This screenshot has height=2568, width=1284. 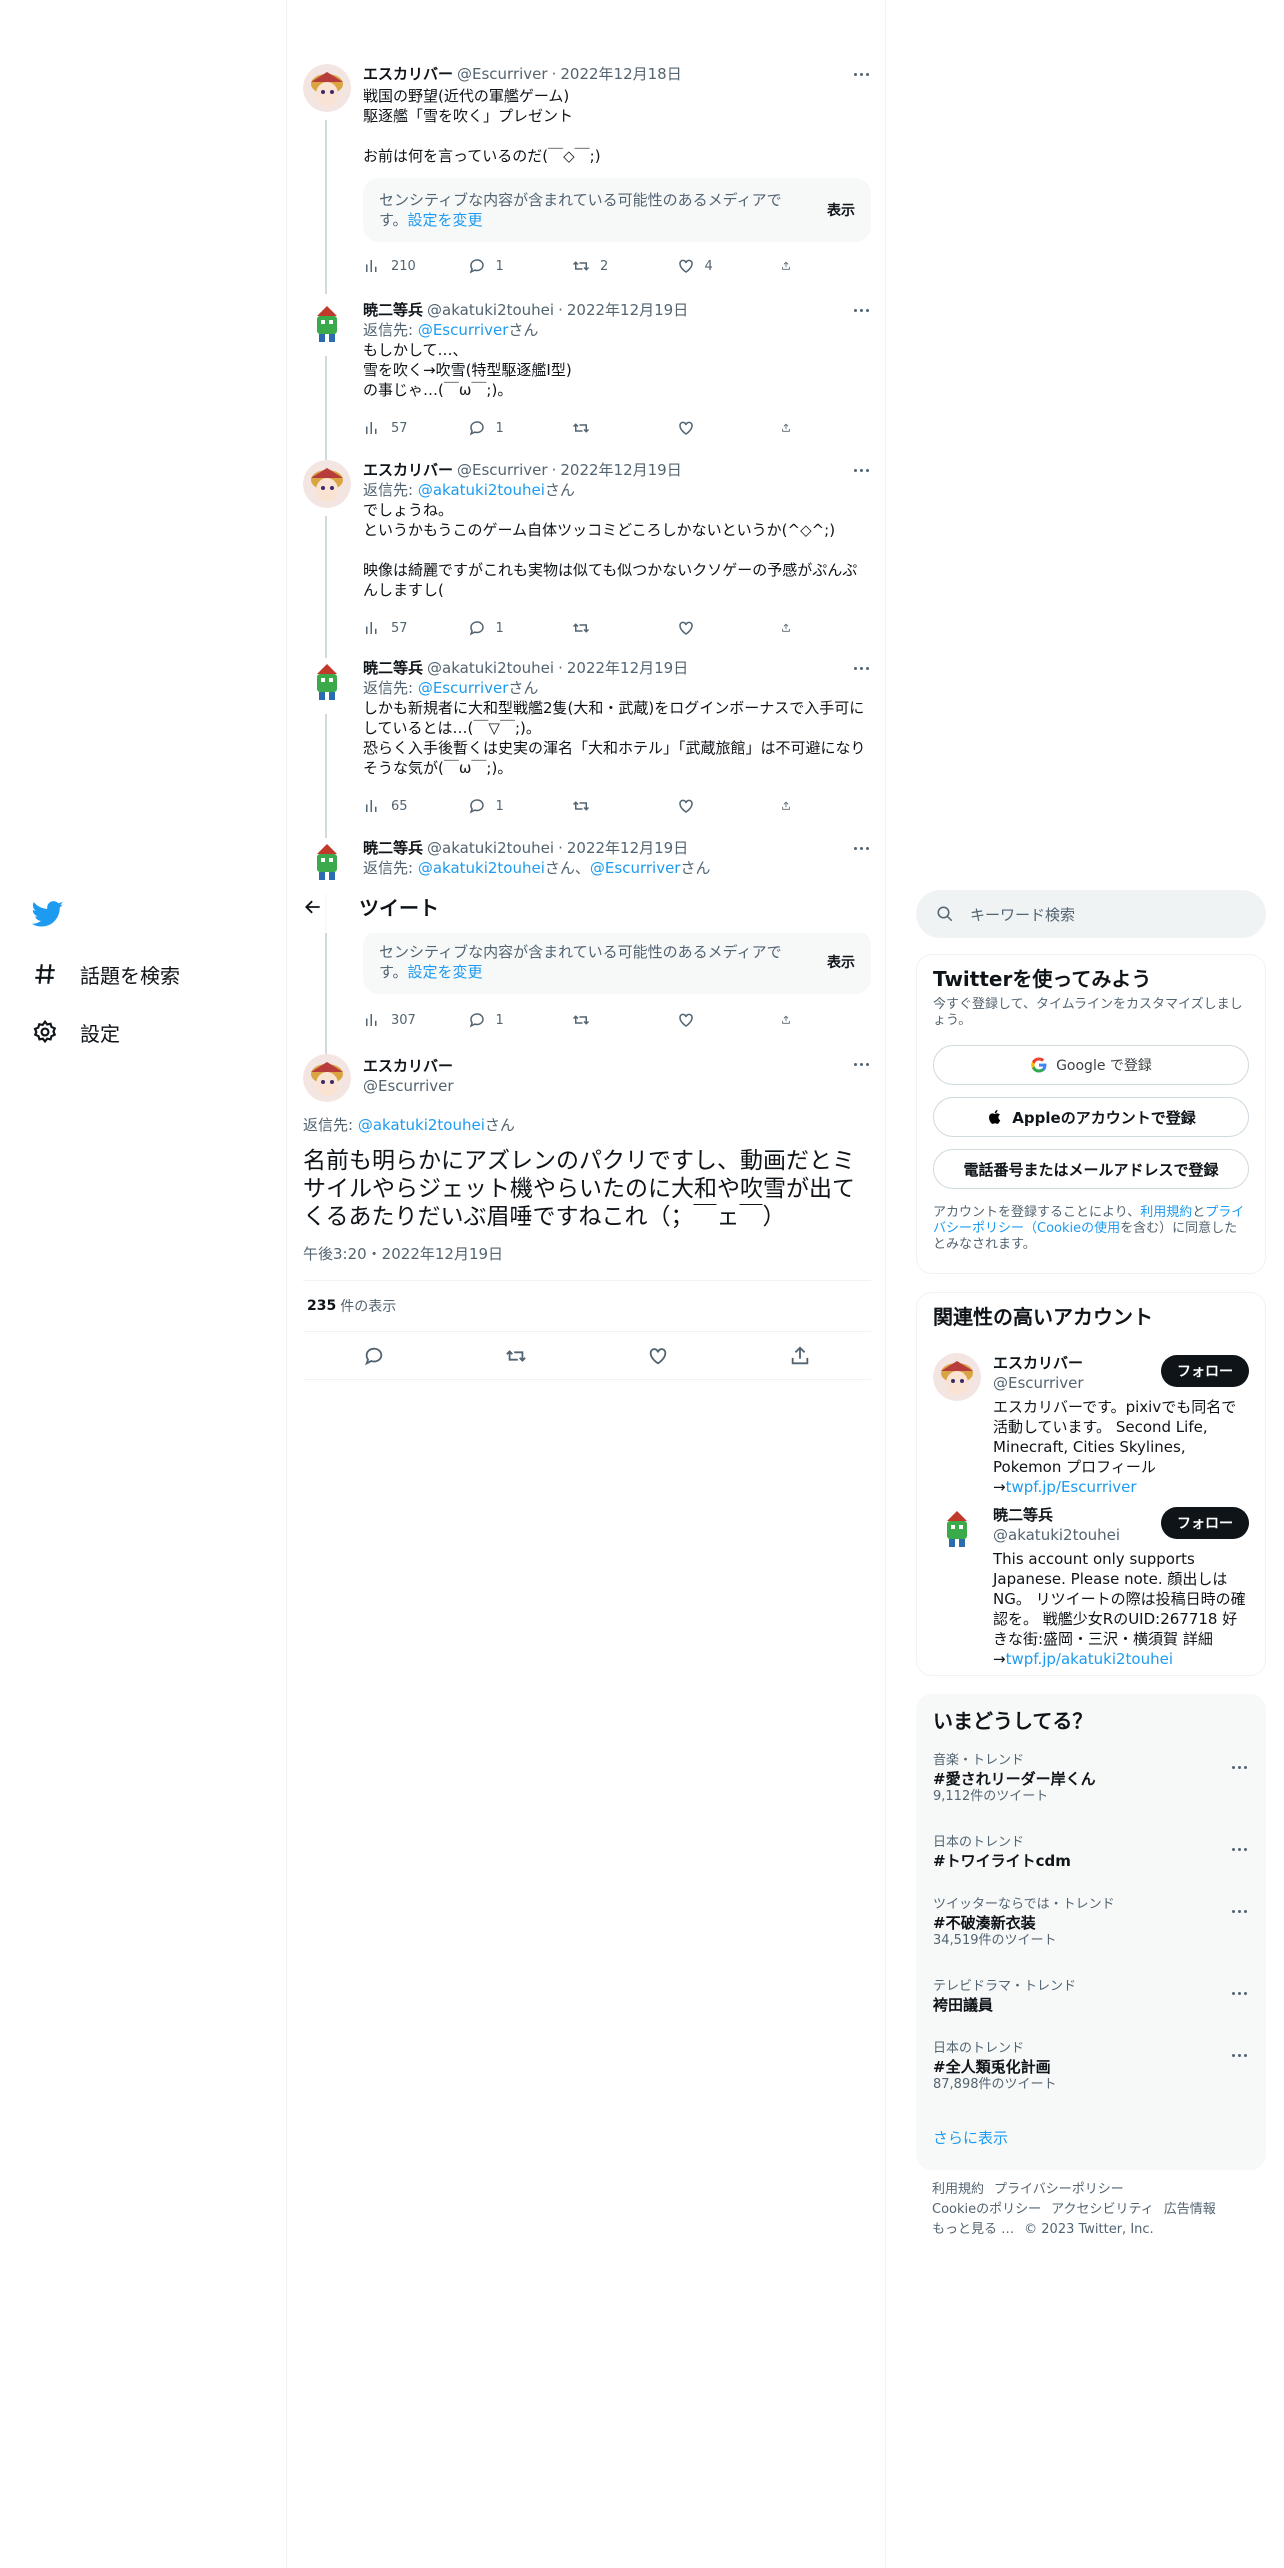 What do you see at coordinates (1091, 1169) in the screenshot?
I see `phone-email-signup-button: 電話番号またはメールアドレスで登録` at bounding box center [1091, 1169].